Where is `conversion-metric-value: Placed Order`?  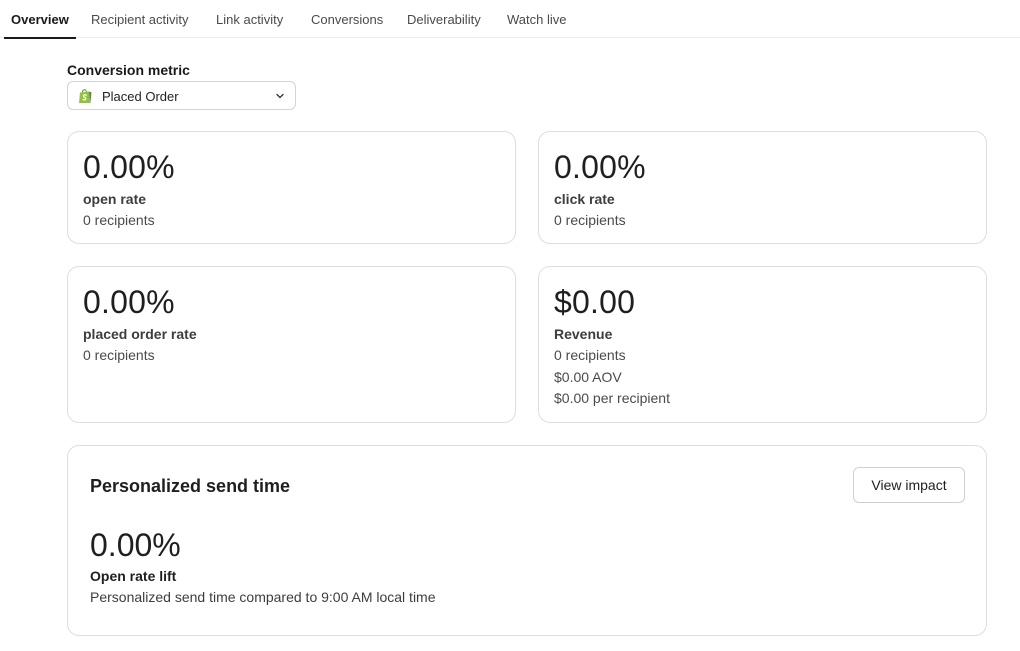
conversion-metric-value: Placed Order is located at coordinates (140, 96).